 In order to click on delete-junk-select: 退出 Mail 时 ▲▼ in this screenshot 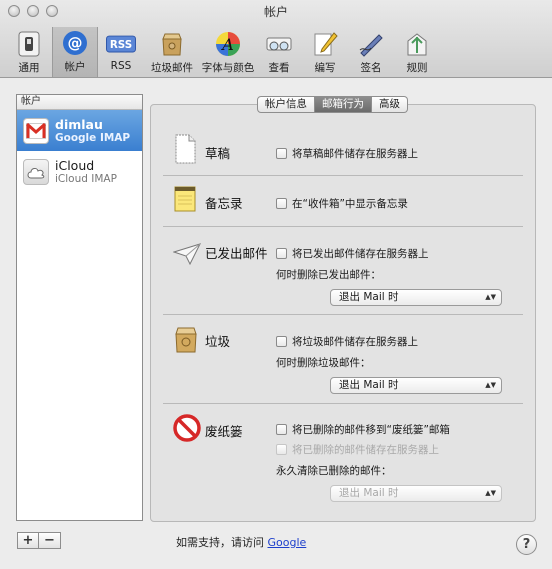, I will do `click(416, 385)`.